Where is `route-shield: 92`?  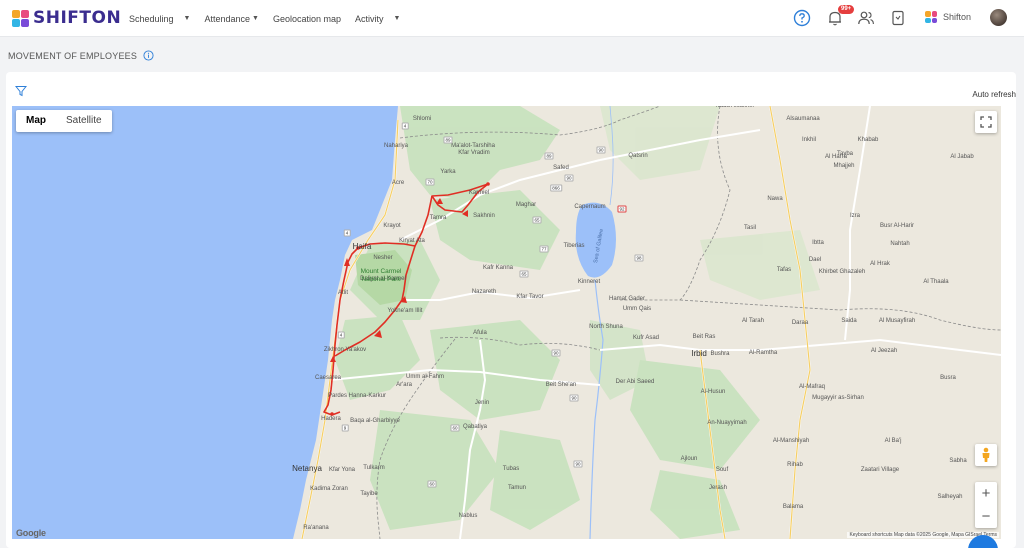
route-shield: 92 is located at coordinates (622, 209).